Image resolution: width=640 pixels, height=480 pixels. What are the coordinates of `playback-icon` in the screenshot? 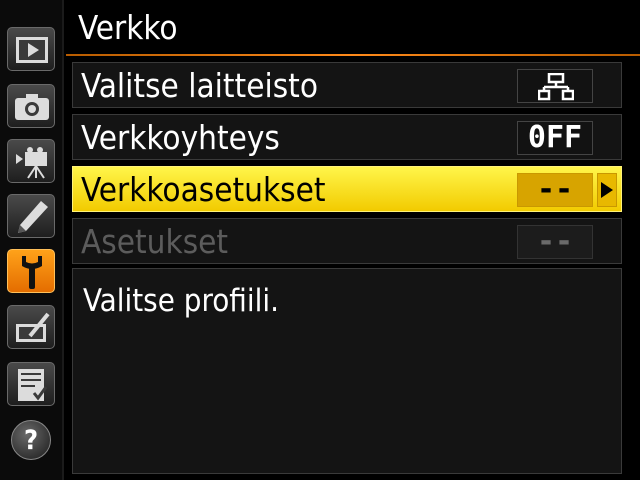 It's located at (32, 50).